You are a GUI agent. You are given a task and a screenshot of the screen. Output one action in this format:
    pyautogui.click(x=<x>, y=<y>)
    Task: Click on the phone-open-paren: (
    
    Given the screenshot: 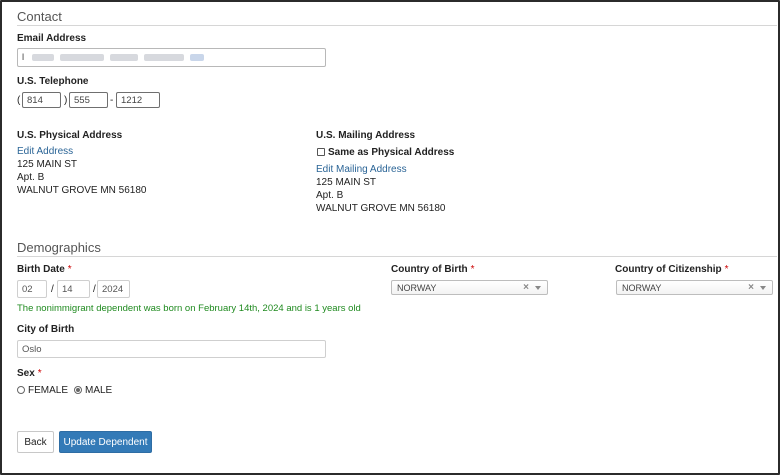 What is the action you would take?
    pyautogui.click(x=19, y=100)
    